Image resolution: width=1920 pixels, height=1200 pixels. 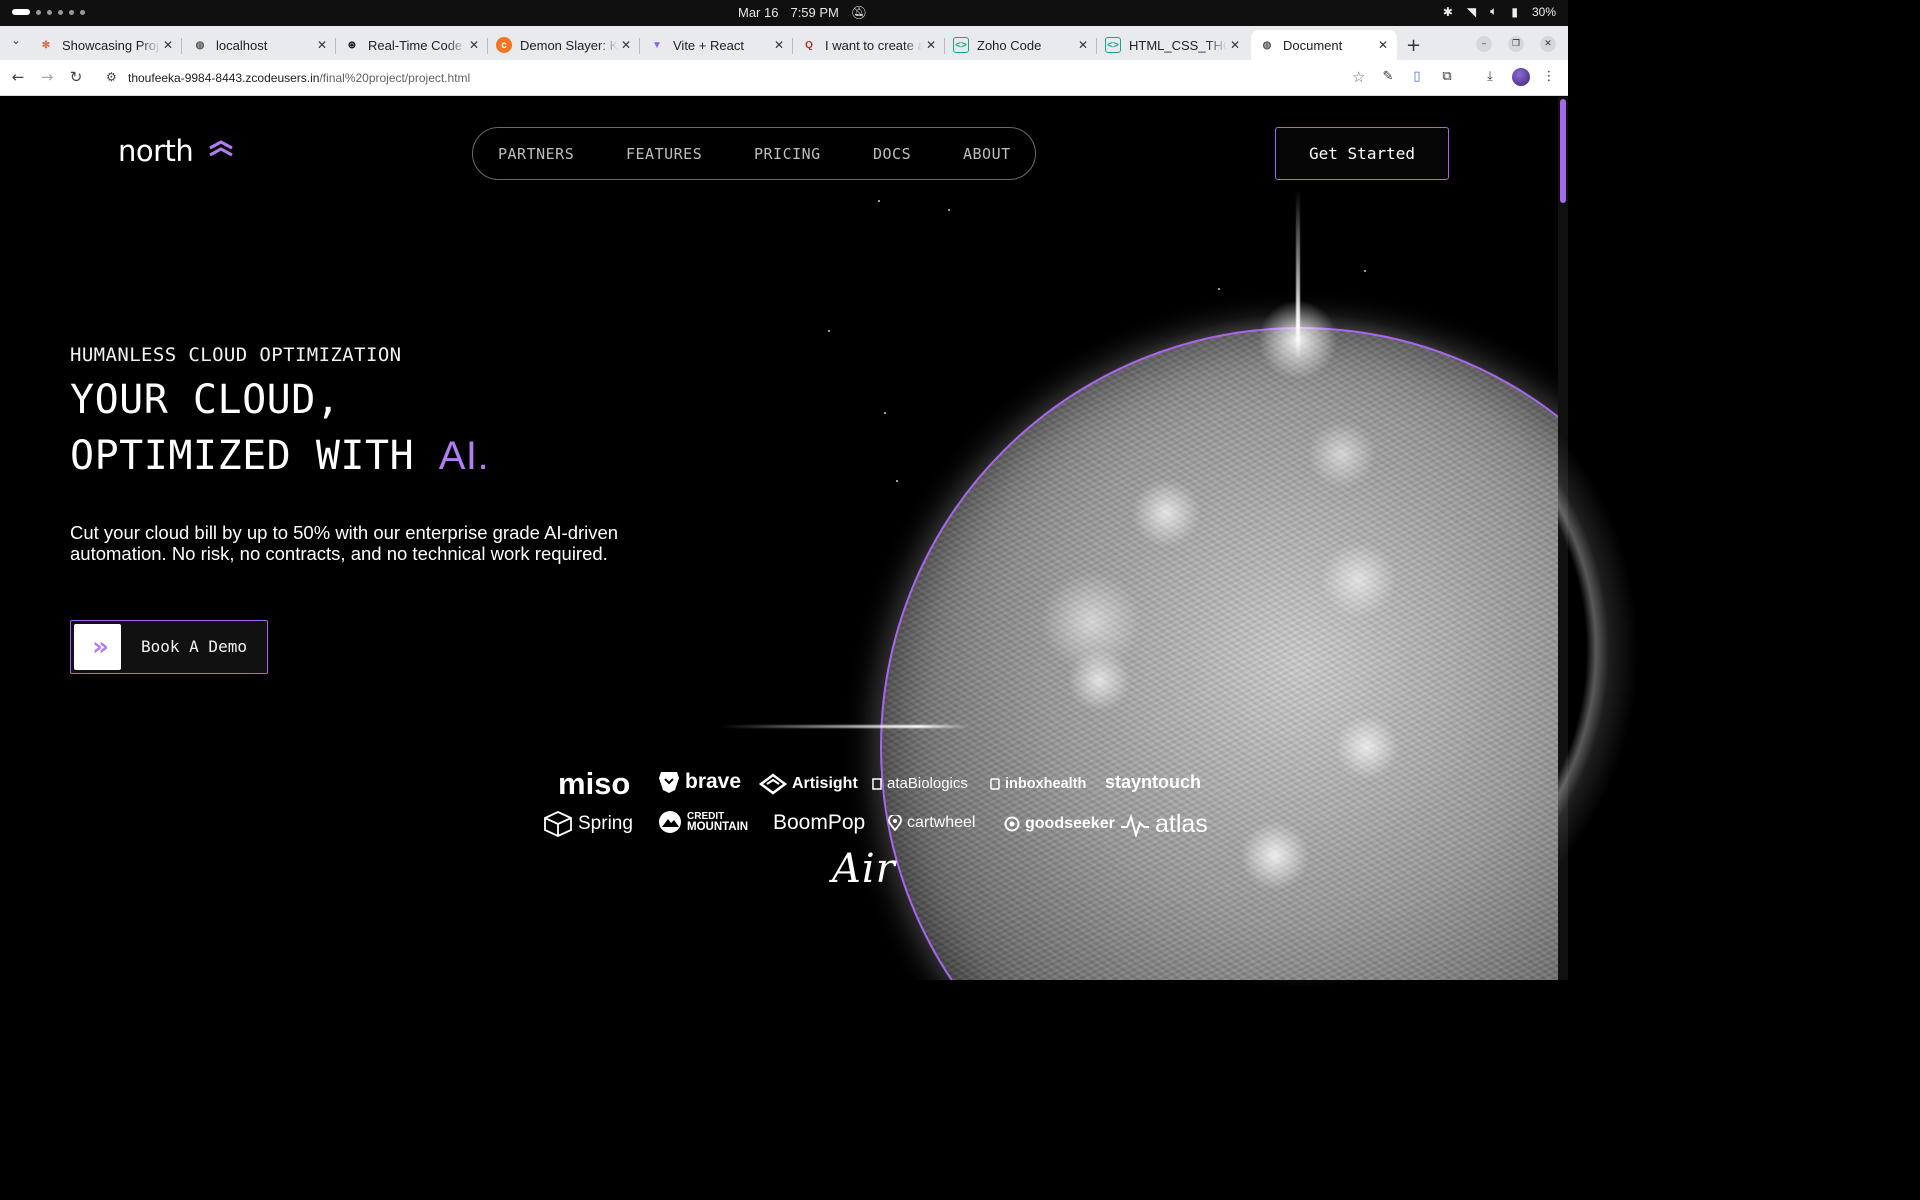 I want to click on restore-icon: ❐, so click(x=1516, y=44).